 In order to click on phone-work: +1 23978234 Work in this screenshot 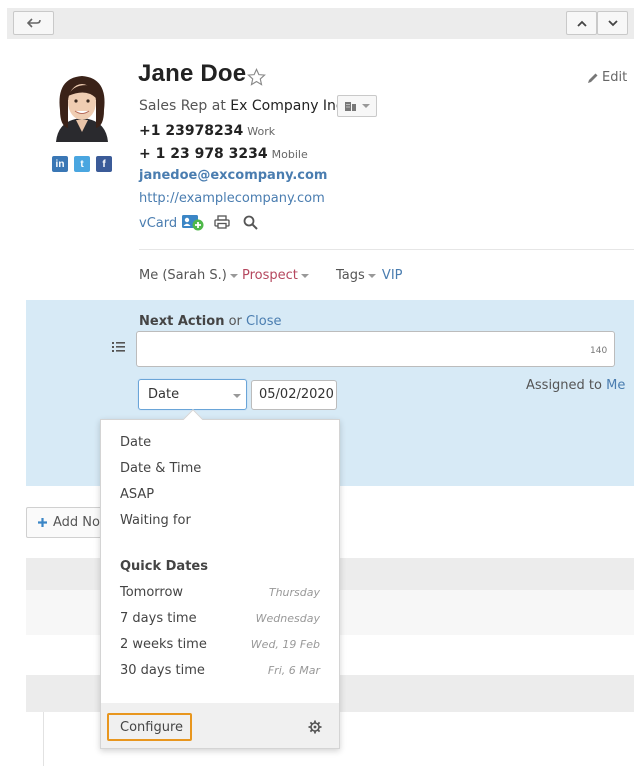, I will do `click(207, 131)`.